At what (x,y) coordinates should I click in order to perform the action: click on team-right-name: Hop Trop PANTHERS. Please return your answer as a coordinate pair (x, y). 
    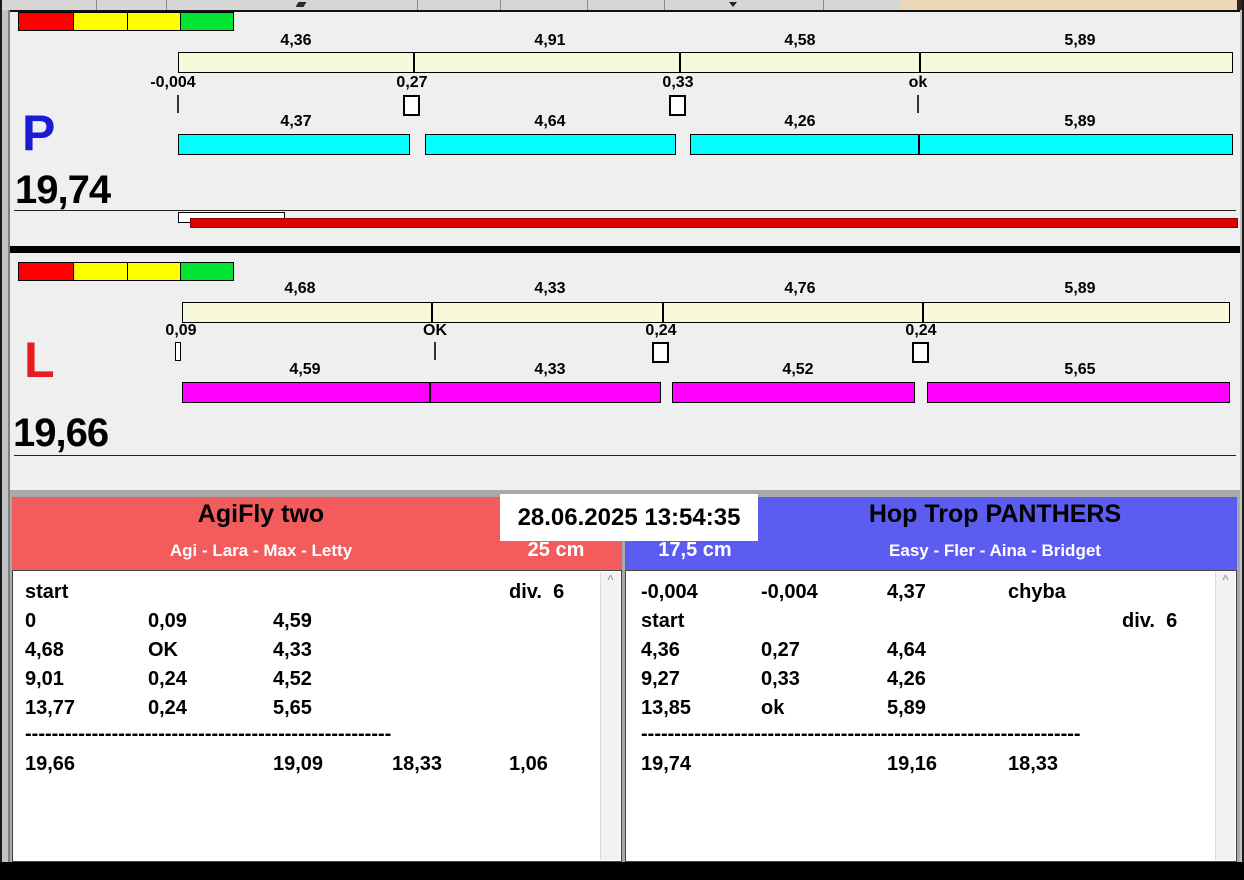
    Looking at the image, I should click on (995, 514).